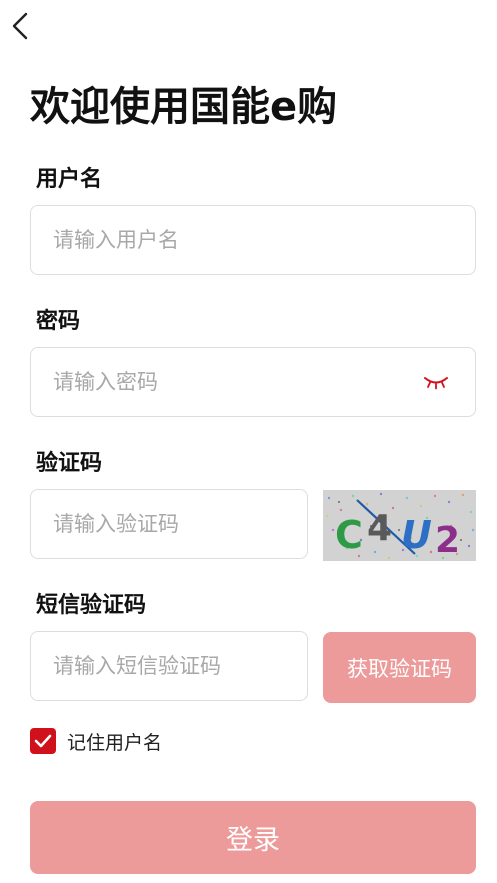  I want to click on captcha-field-box, so click(169, 524).